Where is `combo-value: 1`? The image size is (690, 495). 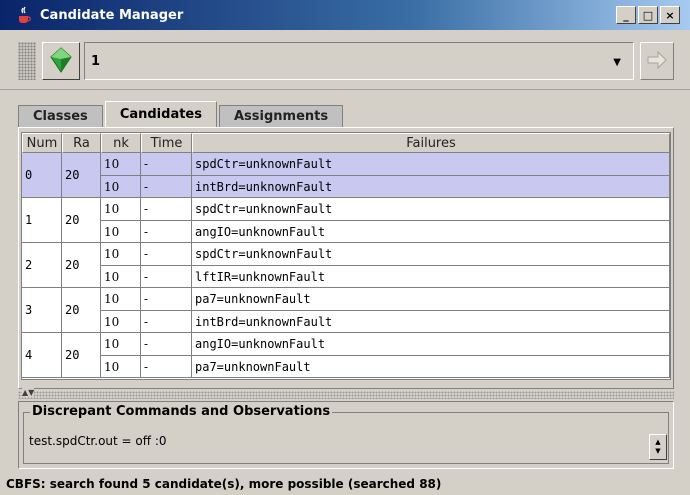 combo-value: 1 is located at coordinates (96, 61).